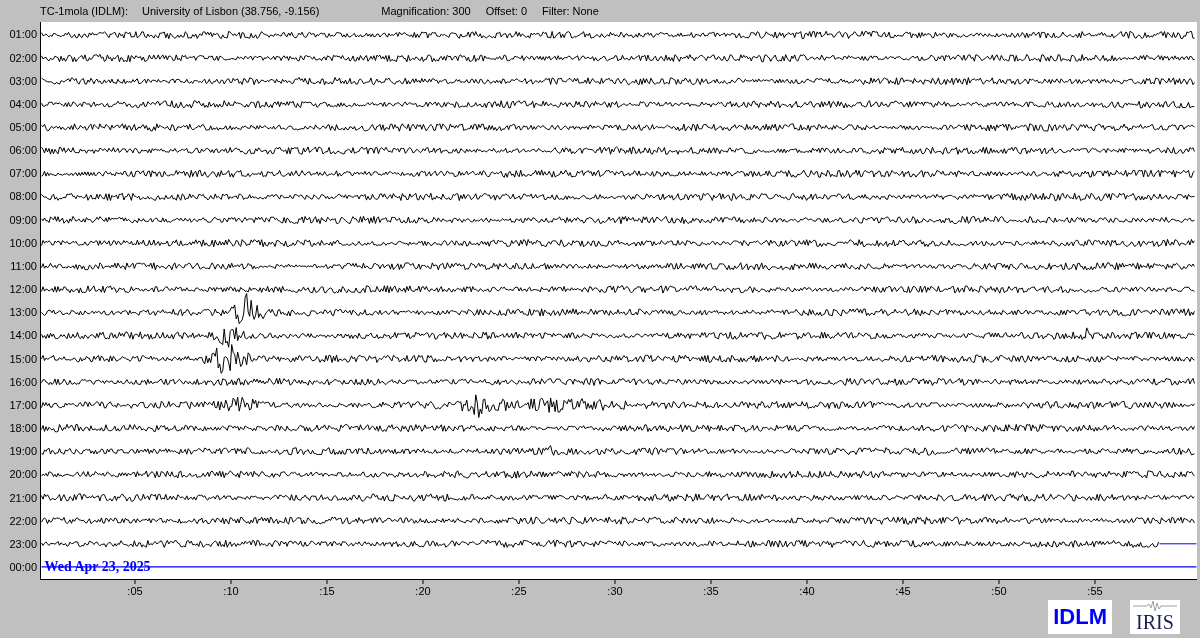 The height and width of the screenshot is (638, 1200). What do you see at coordinates (23, 382) in the screenshot?
I see `hour-label: 16:00` at bounding box center [23, 382].